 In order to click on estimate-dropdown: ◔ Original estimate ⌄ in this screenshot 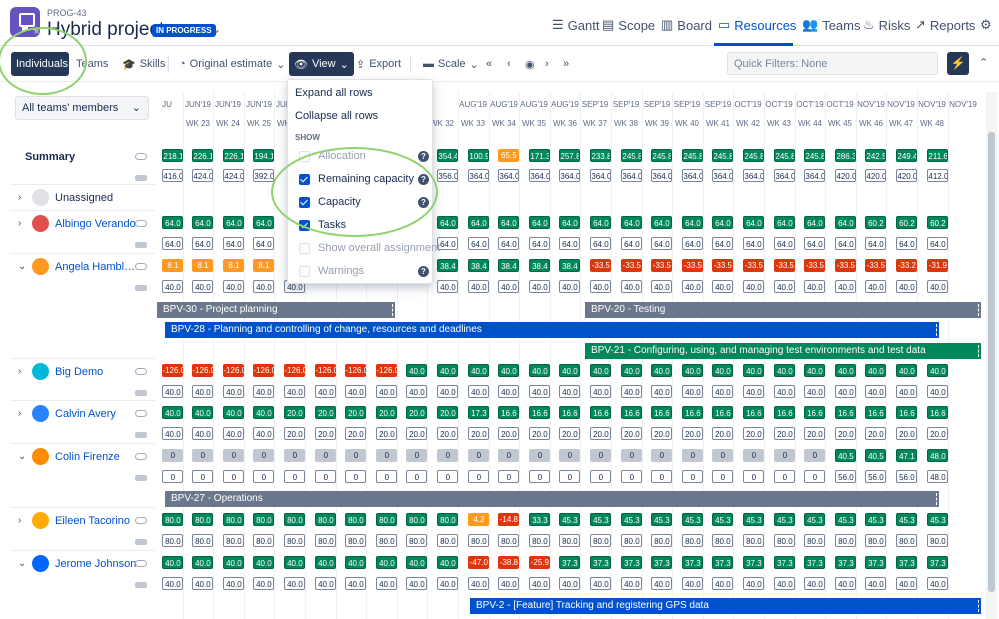, I will do `click(232, 64)`.